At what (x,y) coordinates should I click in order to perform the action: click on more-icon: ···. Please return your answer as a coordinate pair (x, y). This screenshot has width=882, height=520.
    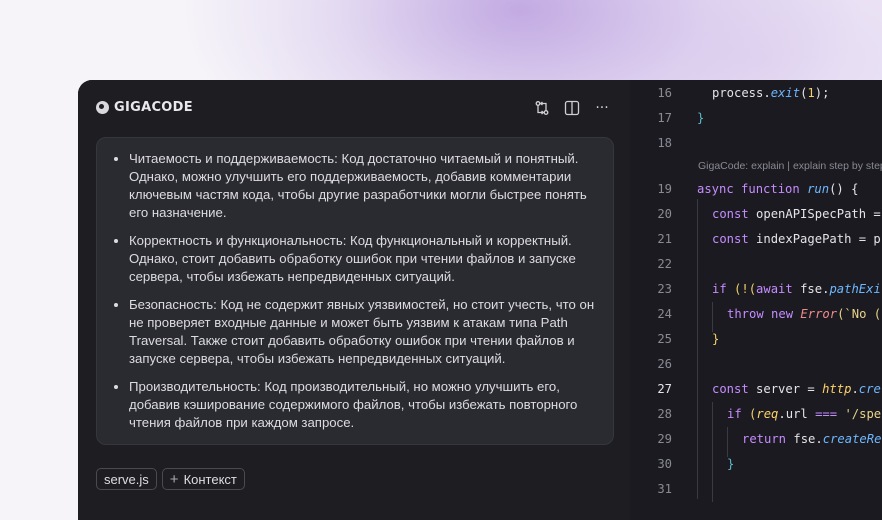
    Looking at the image, I should click on (602, 108).